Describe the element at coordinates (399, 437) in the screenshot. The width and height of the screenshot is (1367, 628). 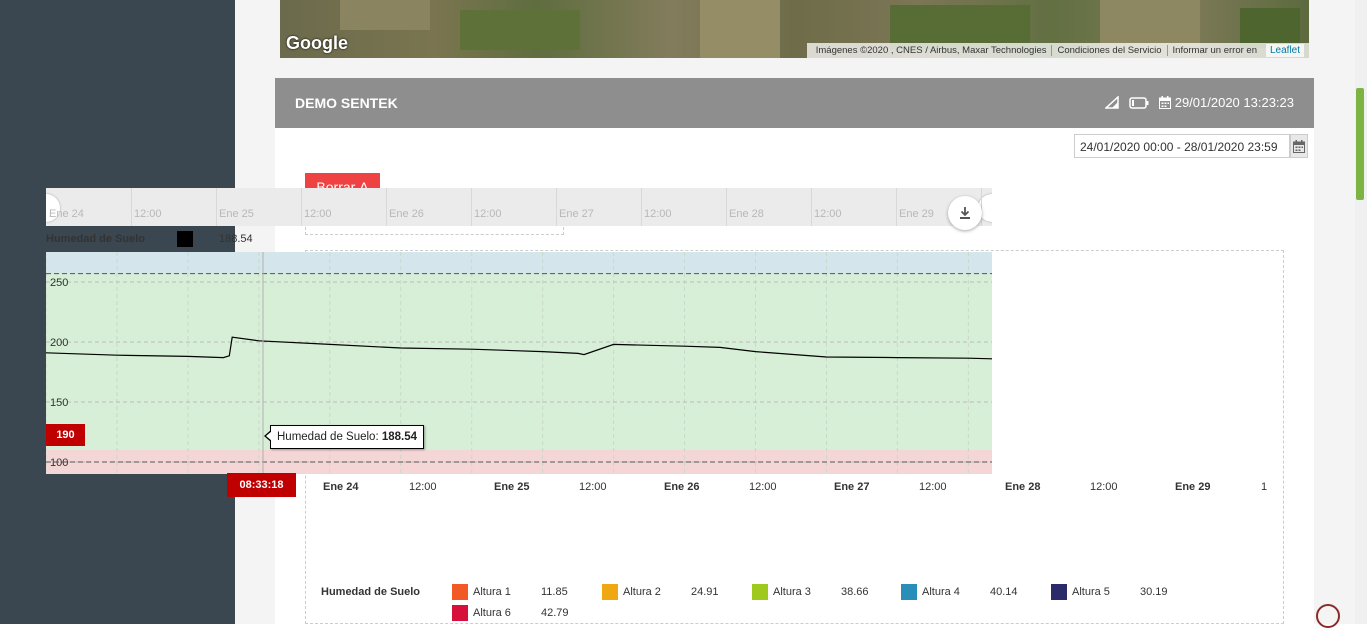
I see `tooltip-value: 188.54` at that location.